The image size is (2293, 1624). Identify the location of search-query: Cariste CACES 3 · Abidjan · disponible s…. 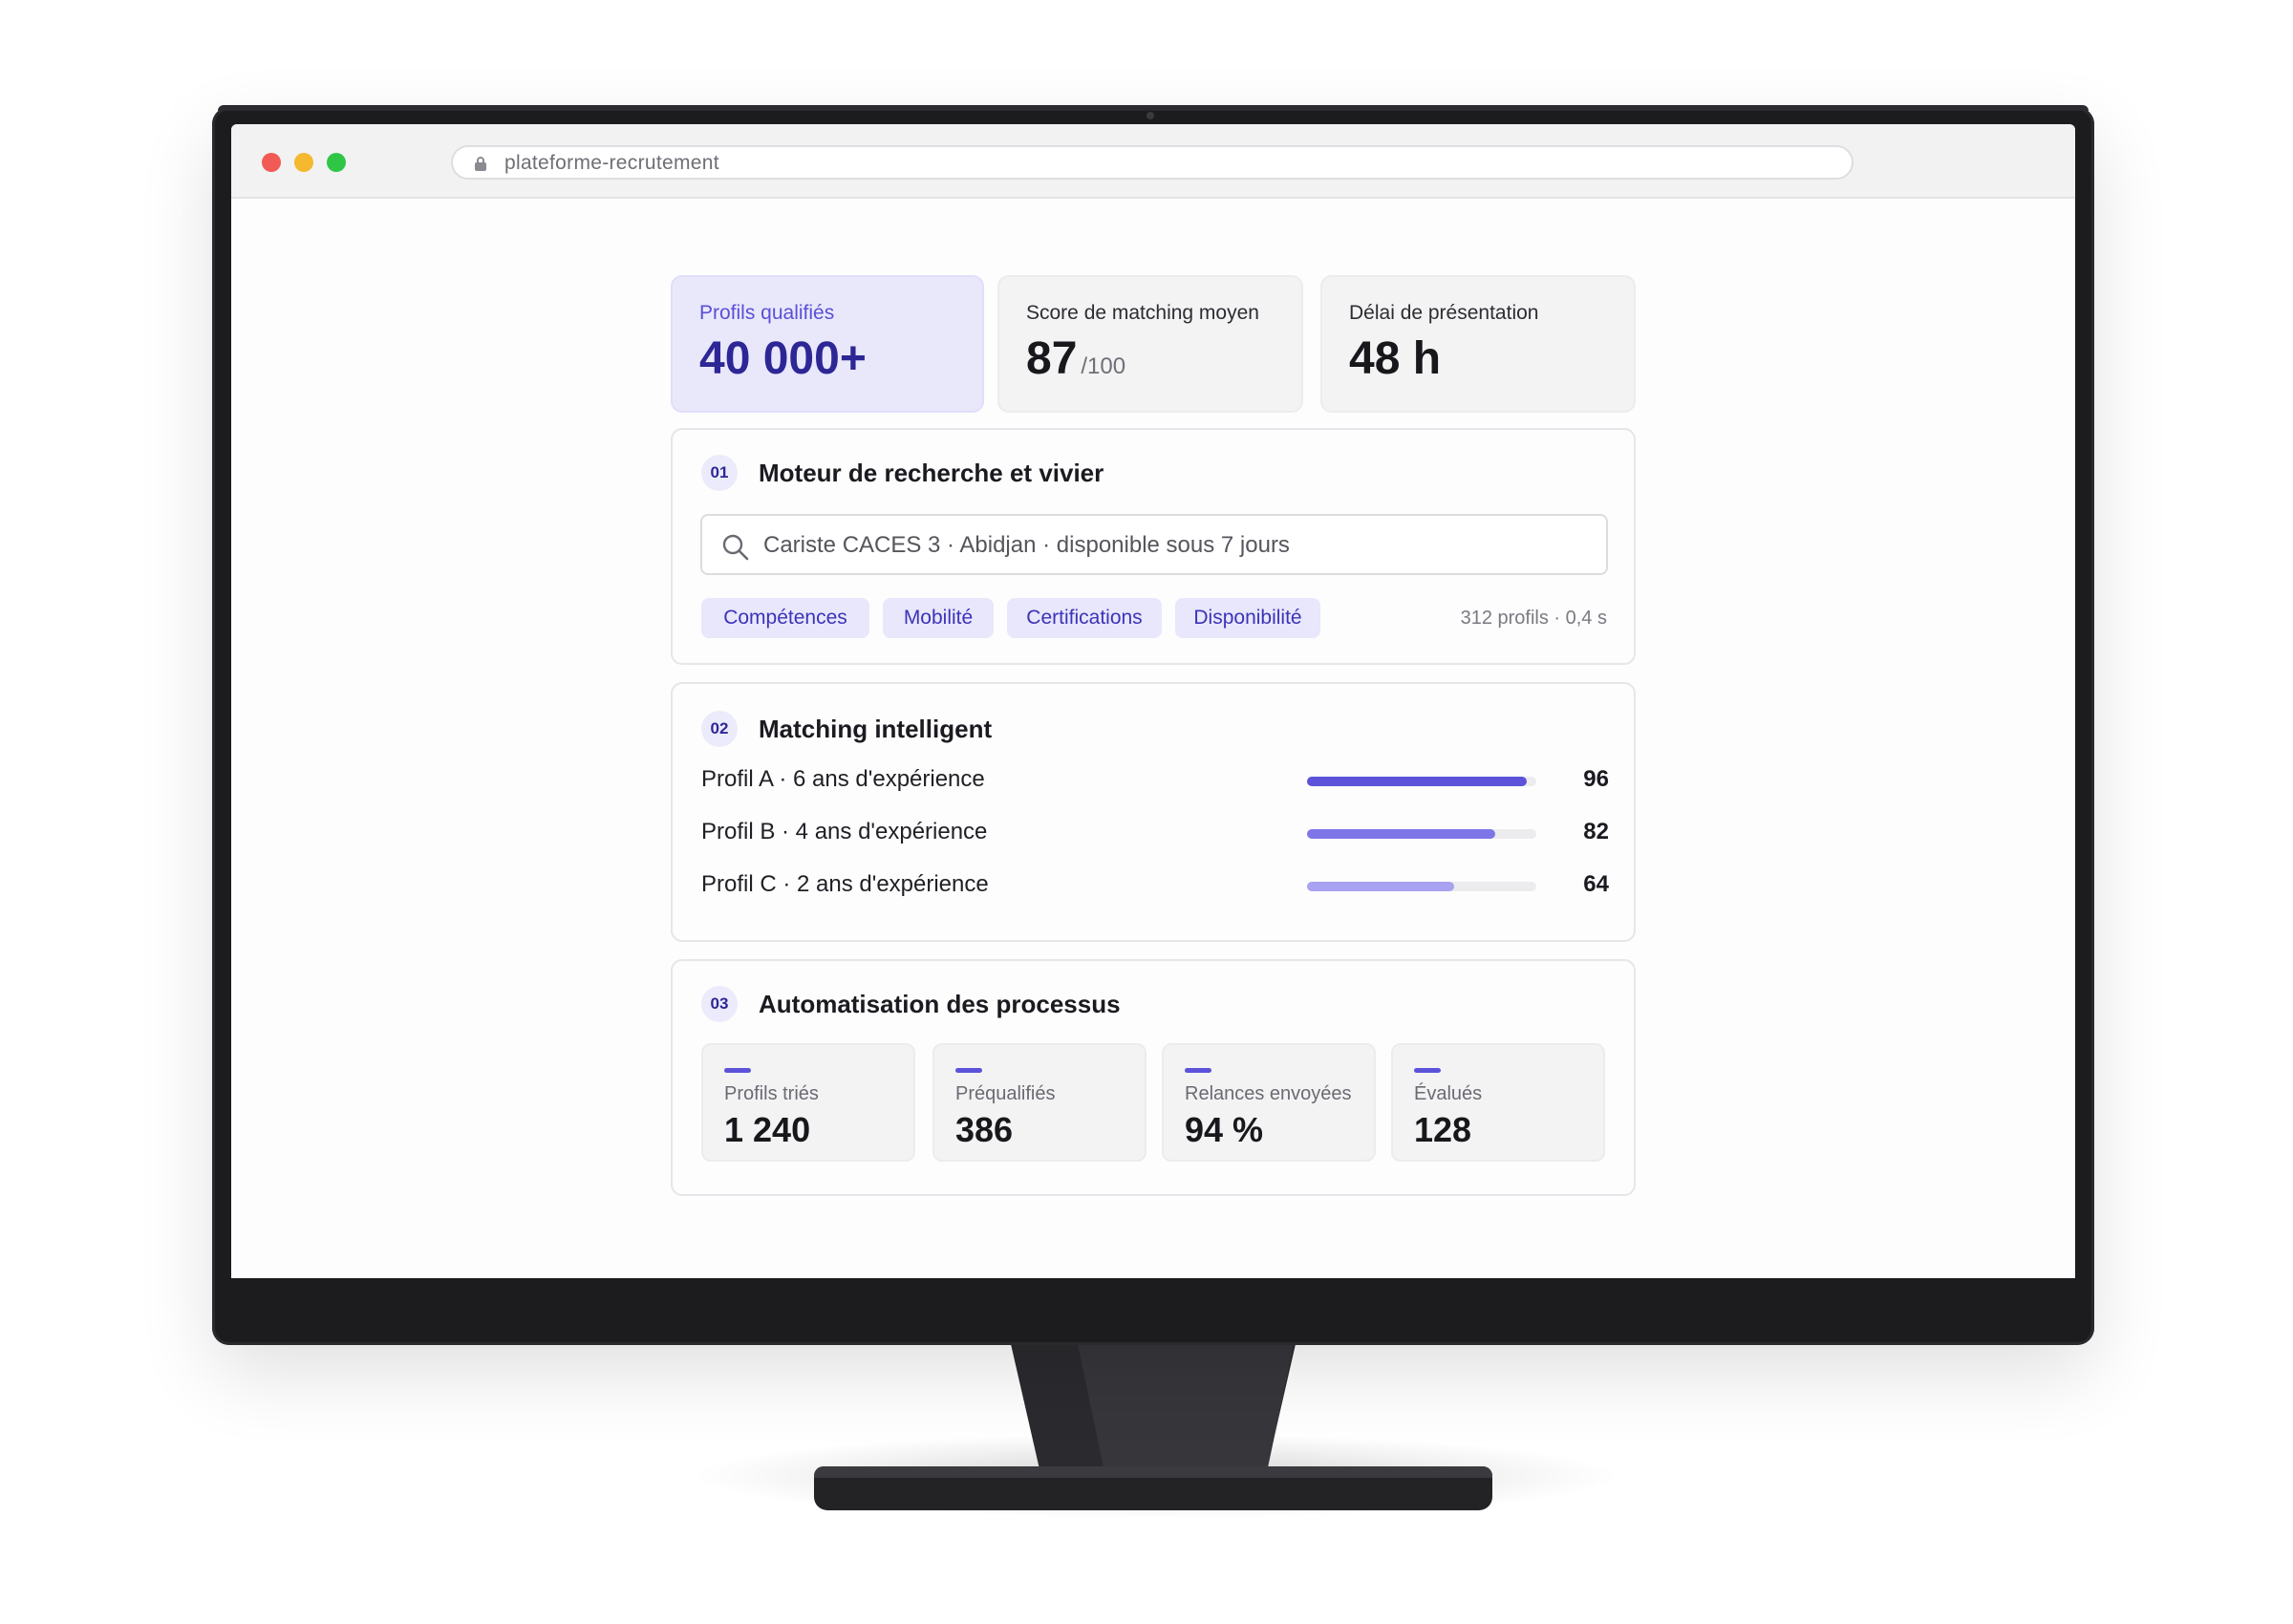
(1026, 545).